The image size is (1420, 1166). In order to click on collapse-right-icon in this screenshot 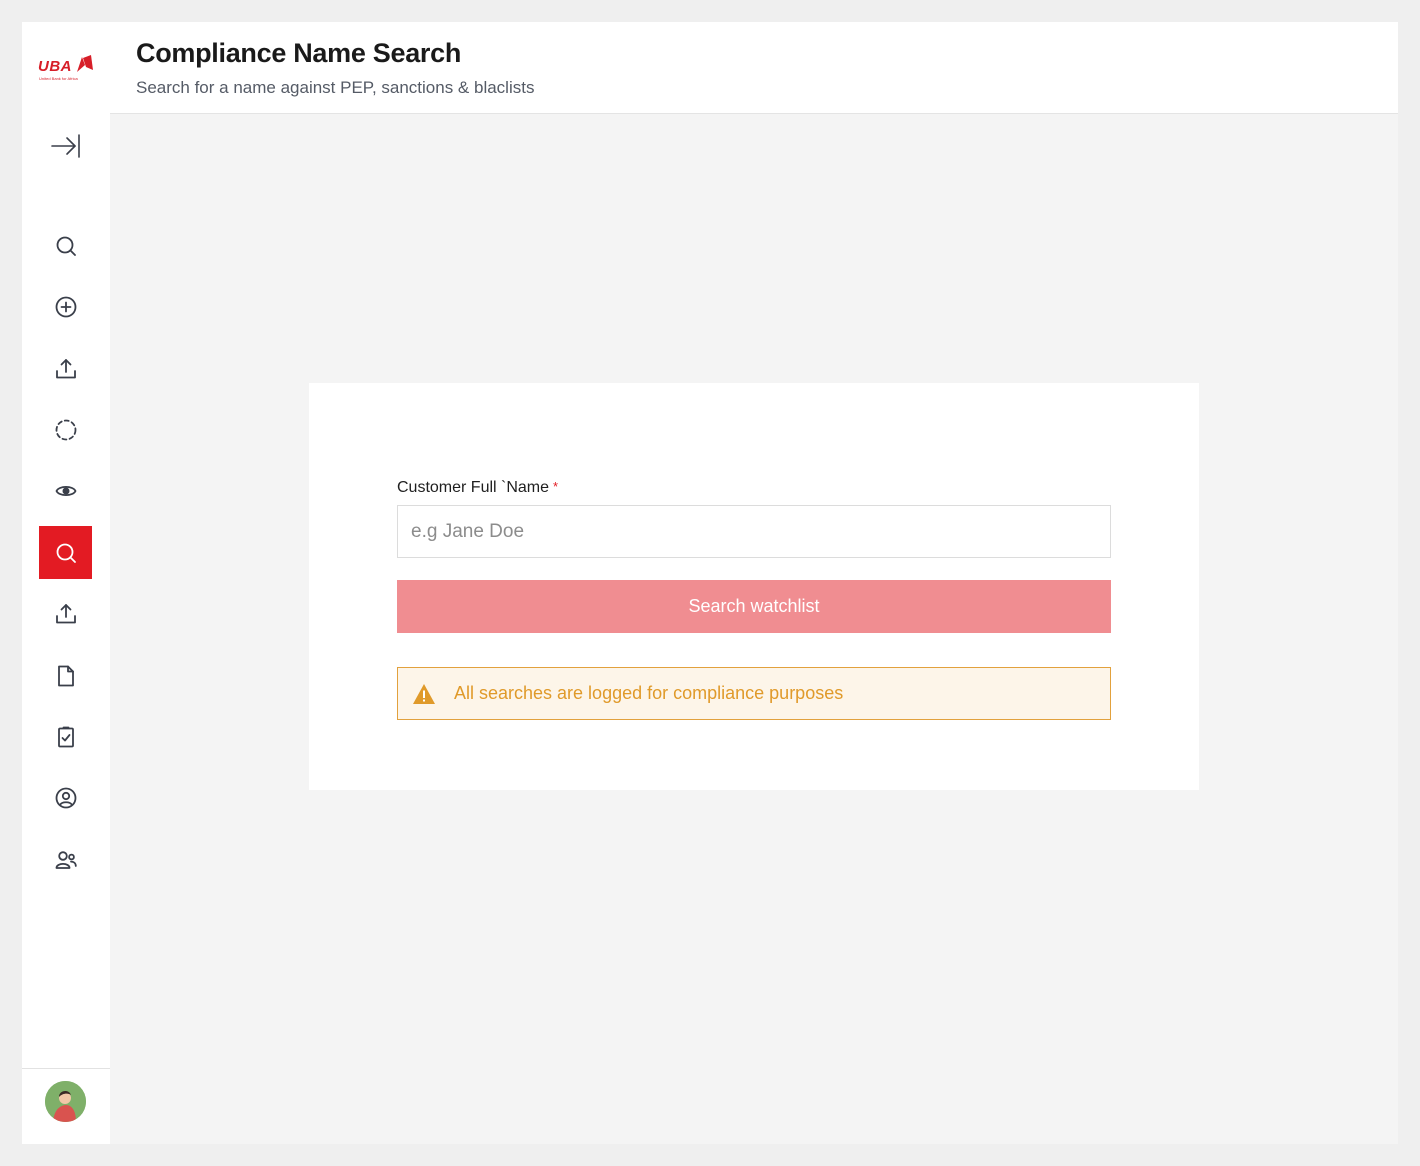, I will do `click(65, 145)`.